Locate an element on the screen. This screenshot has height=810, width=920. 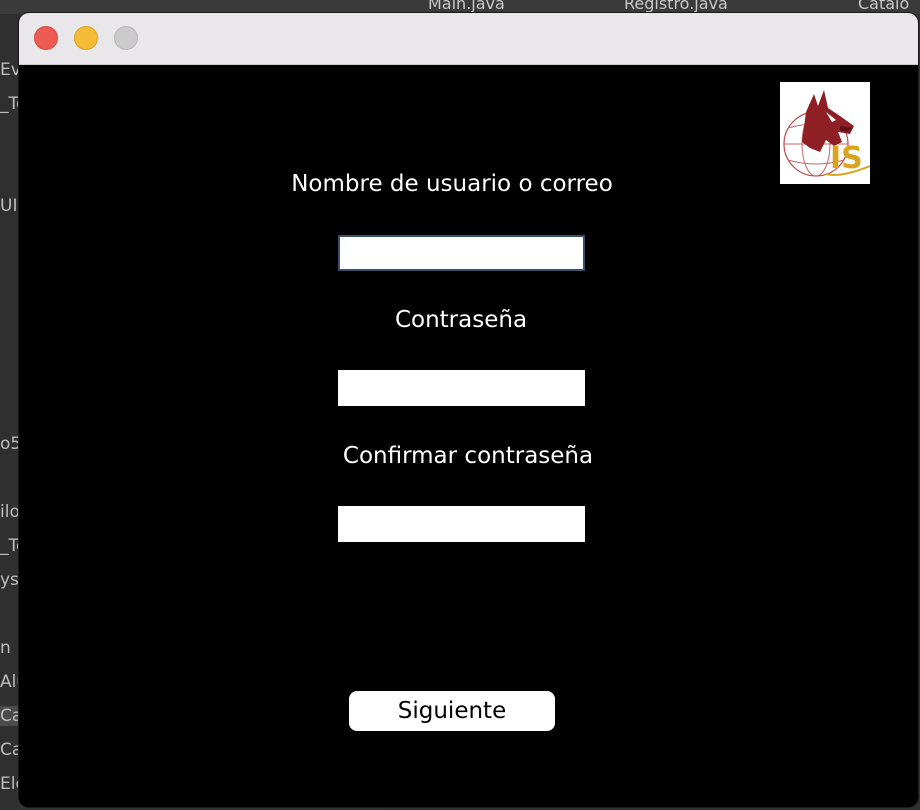
password-input is located at coordinates (461, 388).